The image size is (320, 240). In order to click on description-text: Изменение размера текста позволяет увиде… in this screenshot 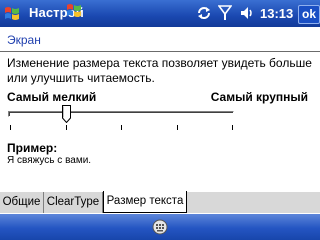, I will do `click(159, 70)`.